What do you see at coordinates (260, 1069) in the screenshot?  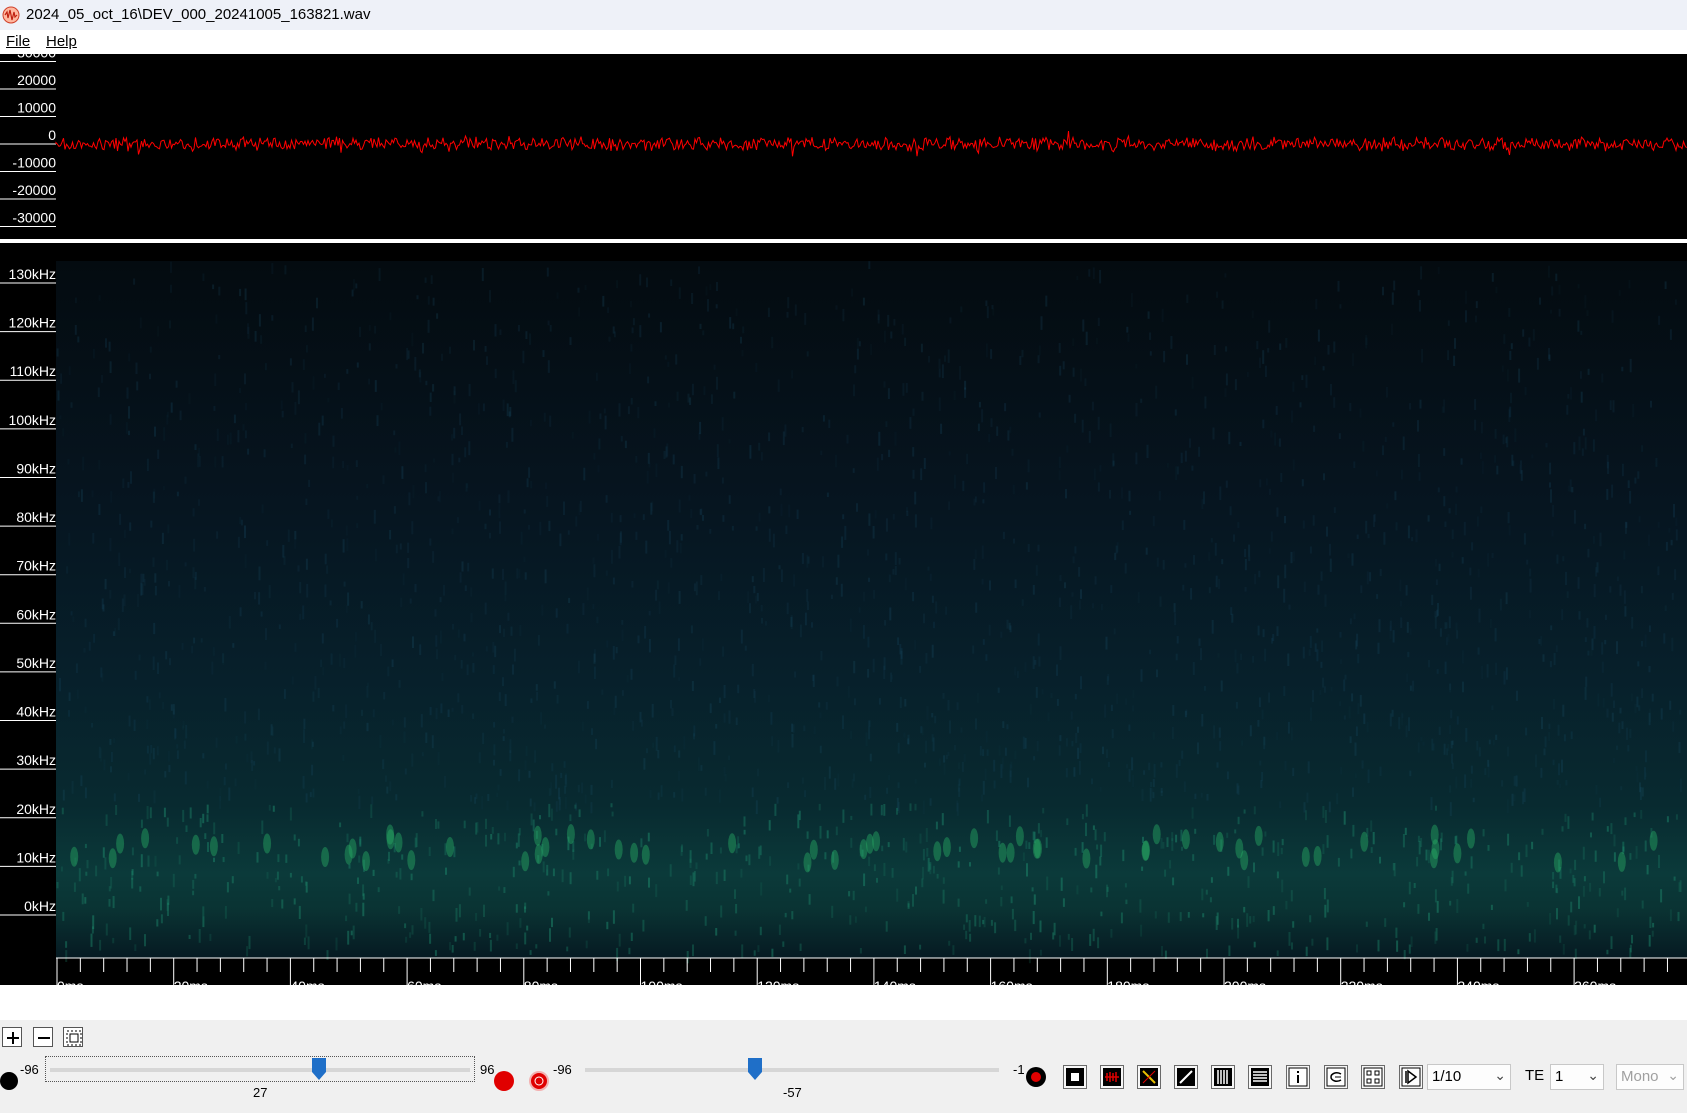 I see `range-slider-track` at bounding box center [260, 1069].